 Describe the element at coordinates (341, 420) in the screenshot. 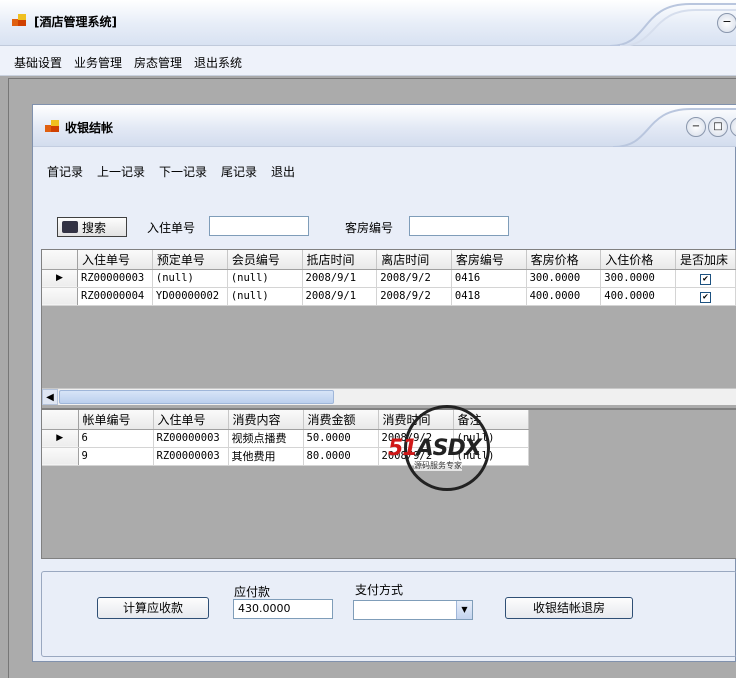

I see `column-header: 消费金额` at that location.